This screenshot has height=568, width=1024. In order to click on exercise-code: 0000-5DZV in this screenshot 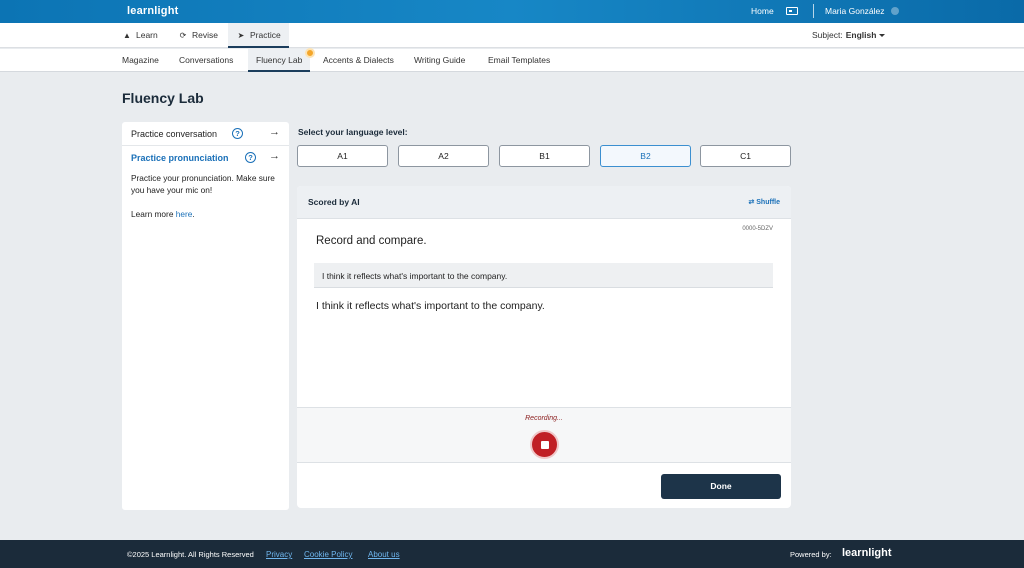, I will do `click(757, 229)`.